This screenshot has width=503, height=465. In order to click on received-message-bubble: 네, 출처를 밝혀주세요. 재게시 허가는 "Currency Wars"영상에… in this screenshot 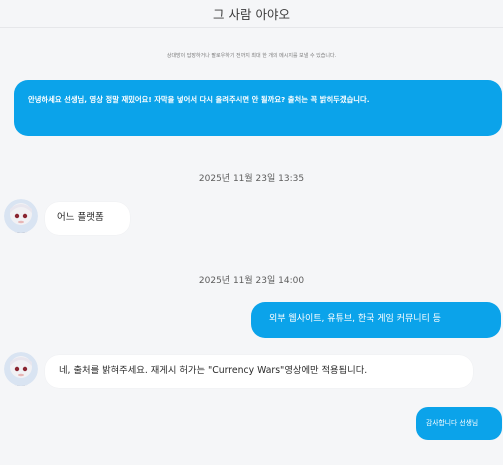, I will do `click(259, 371)`.